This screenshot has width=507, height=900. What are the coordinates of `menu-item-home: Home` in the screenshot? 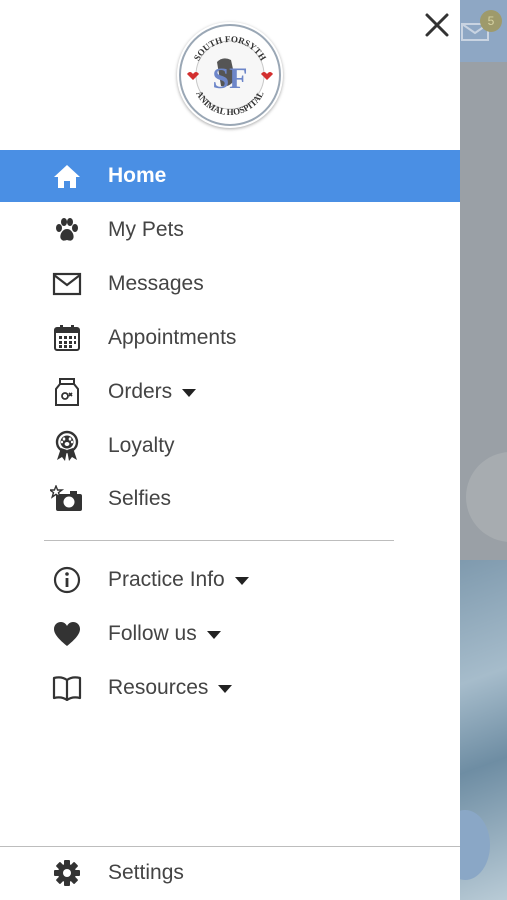 It's located at (230, 176).